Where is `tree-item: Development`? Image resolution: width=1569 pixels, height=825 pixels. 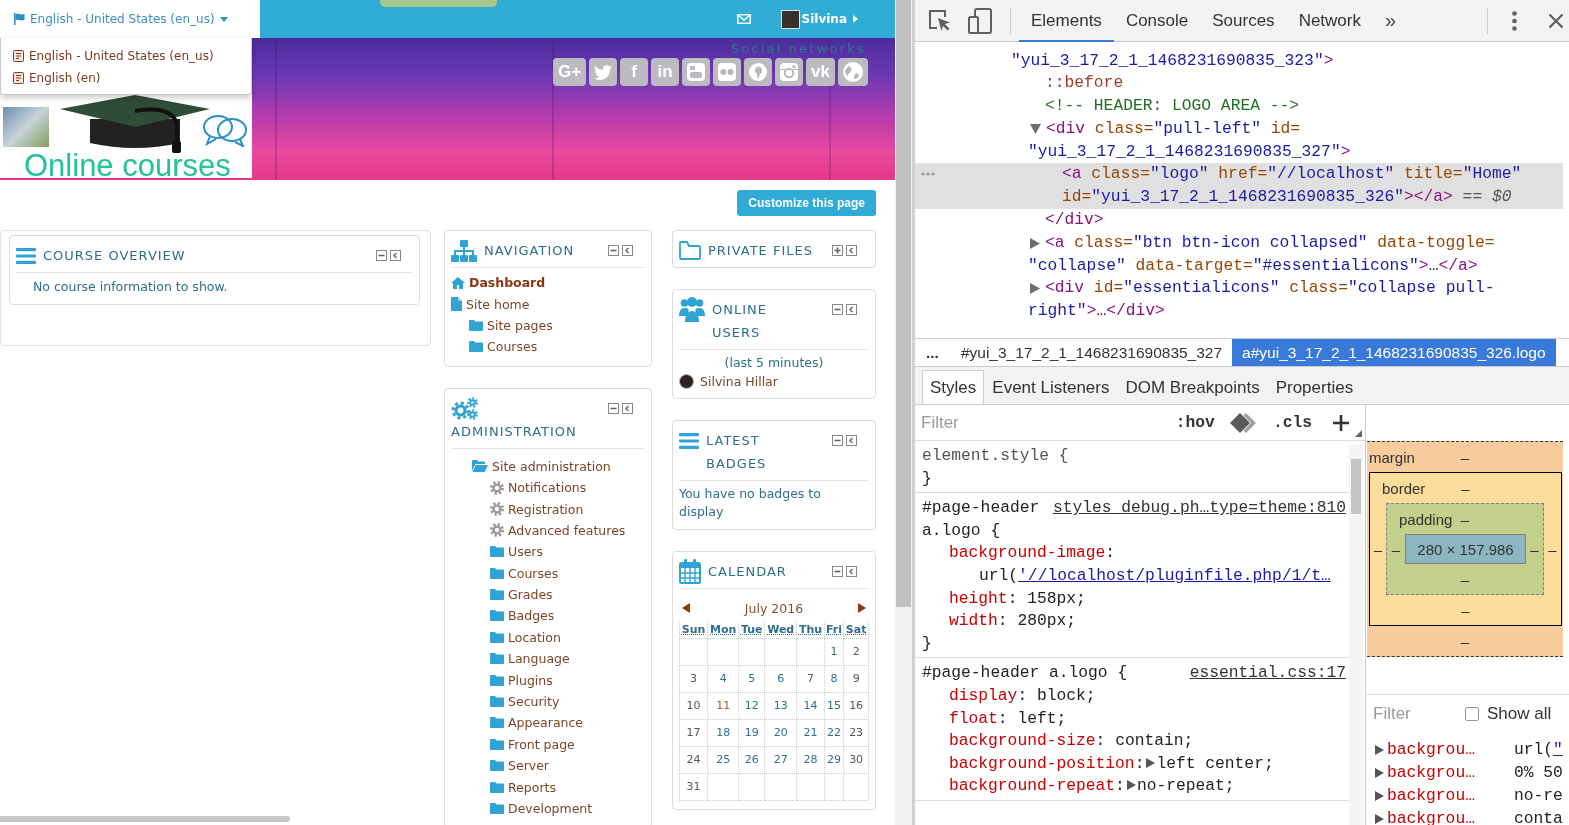
tree-item: Development is located at coordinates (541, 808).